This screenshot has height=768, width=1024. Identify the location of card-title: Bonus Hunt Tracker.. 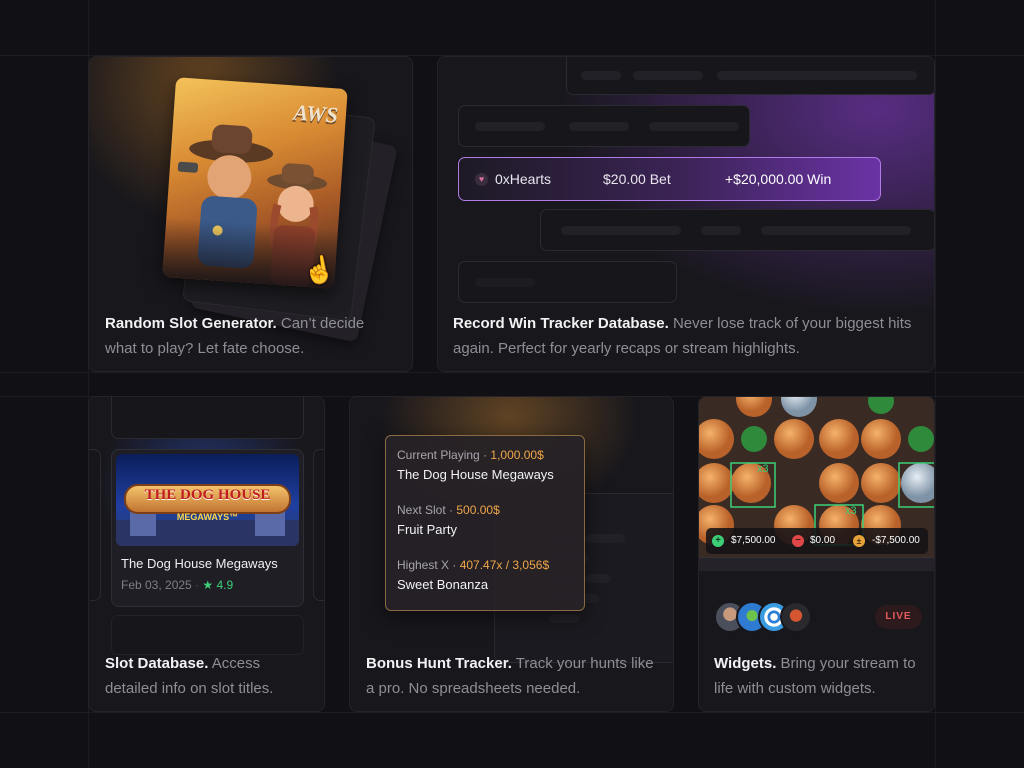
(439, 663).